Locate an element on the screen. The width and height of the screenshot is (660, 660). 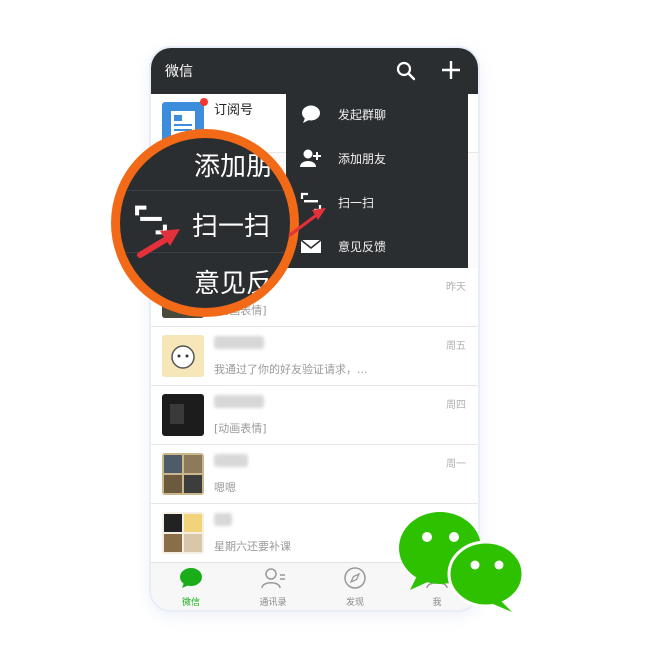
tab-label: 微信 is located at coordinates (190, 603).